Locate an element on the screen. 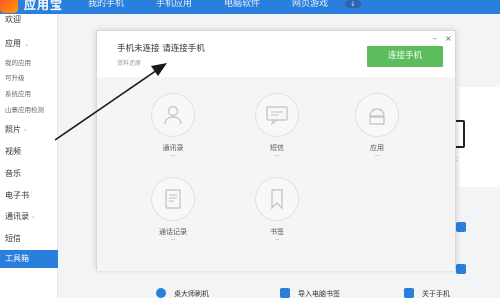  app-title: 应用宝 is located at coordinates (44, 6).